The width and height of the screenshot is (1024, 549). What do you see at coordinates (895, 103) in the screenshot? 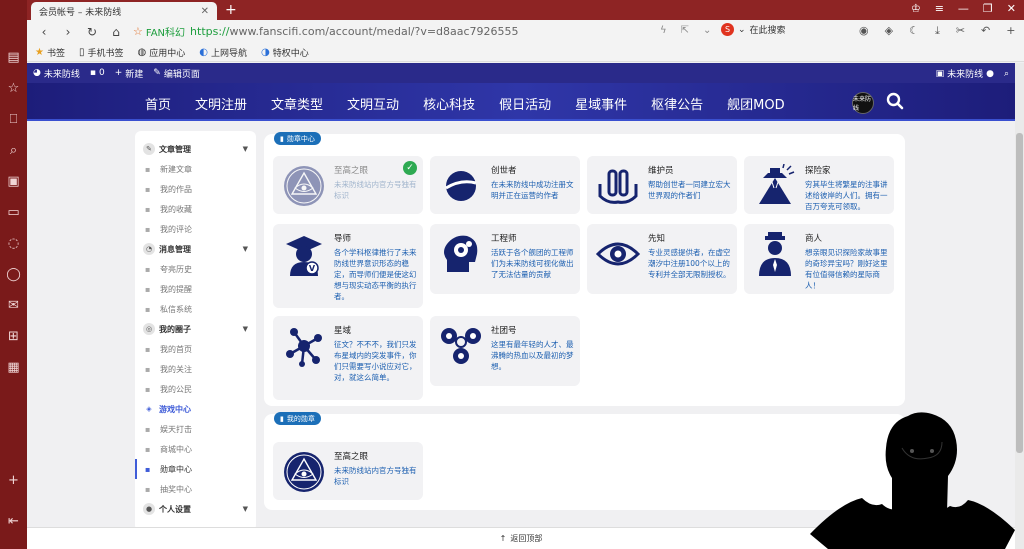
I see `search-icon` at bounding box center [895, 103].